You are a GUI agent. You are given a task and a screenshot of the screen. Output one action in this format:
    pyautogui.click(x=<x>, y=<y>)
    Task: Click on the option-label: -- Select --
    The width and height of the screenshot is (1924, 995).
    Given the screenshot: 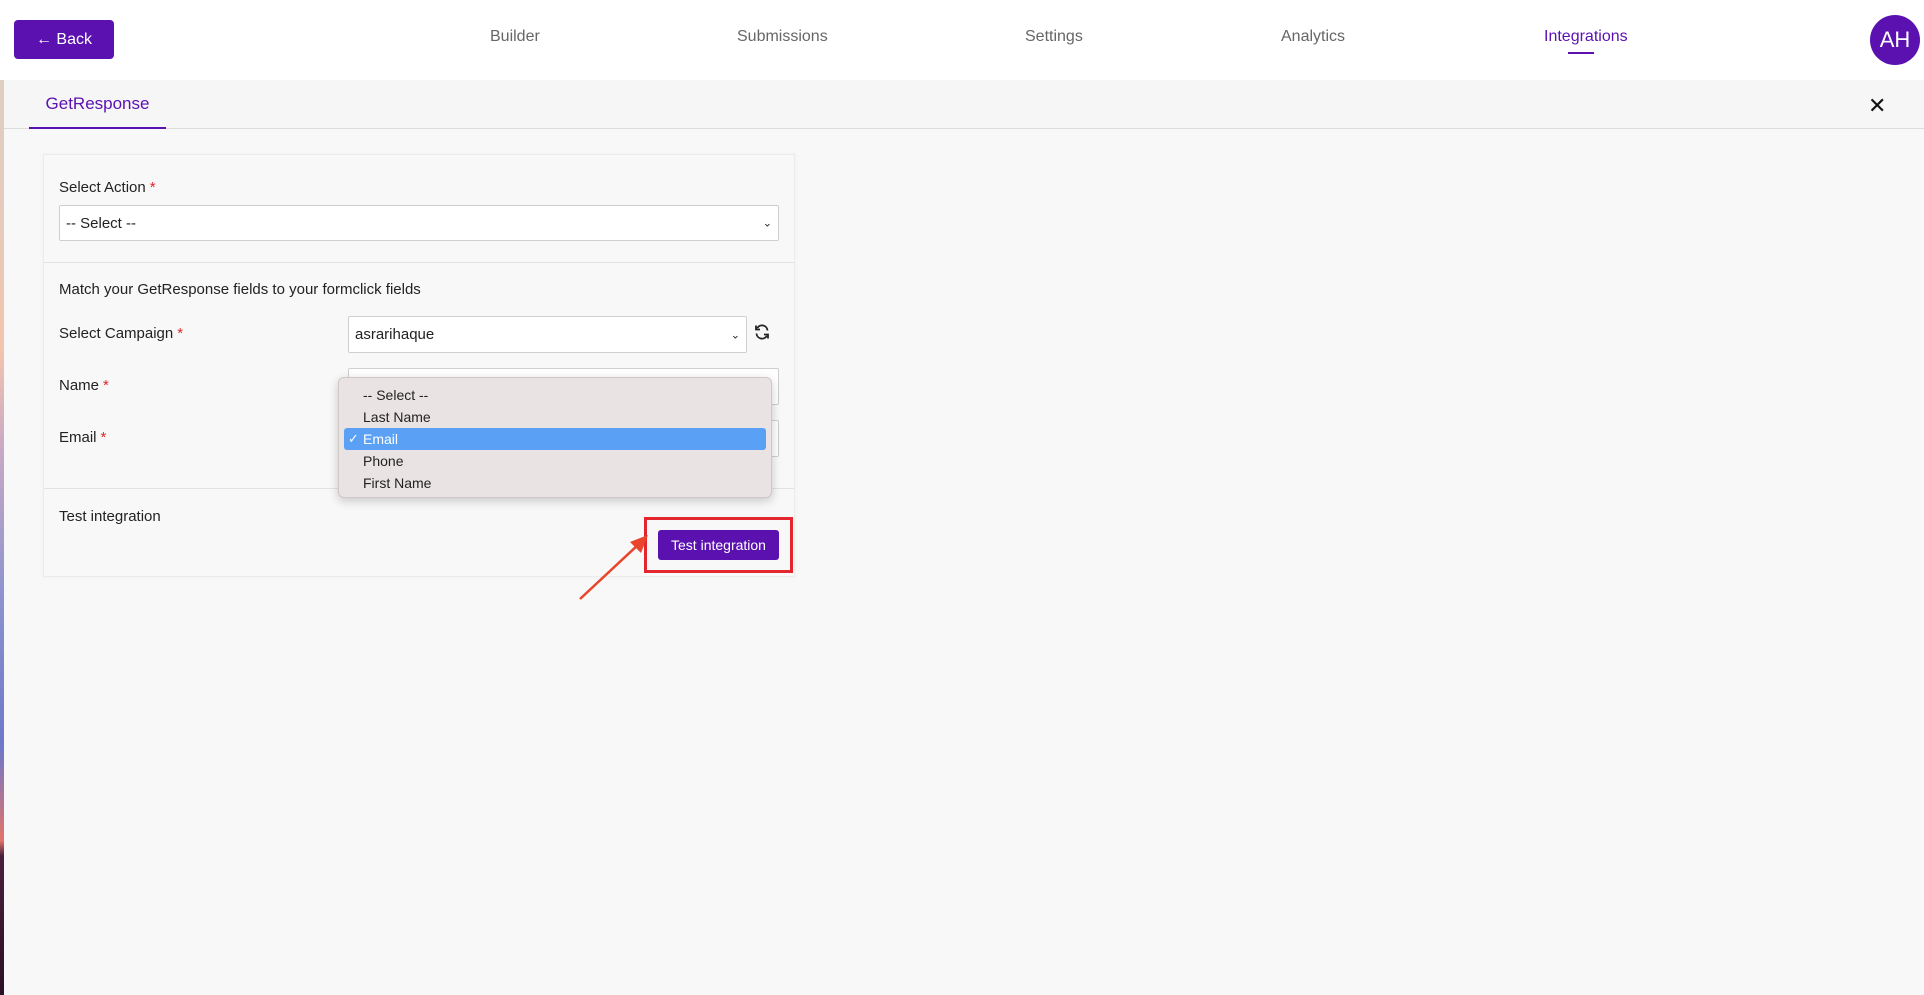 What is the action you would take?
    pyautogui.click(x=396, y=395)
    